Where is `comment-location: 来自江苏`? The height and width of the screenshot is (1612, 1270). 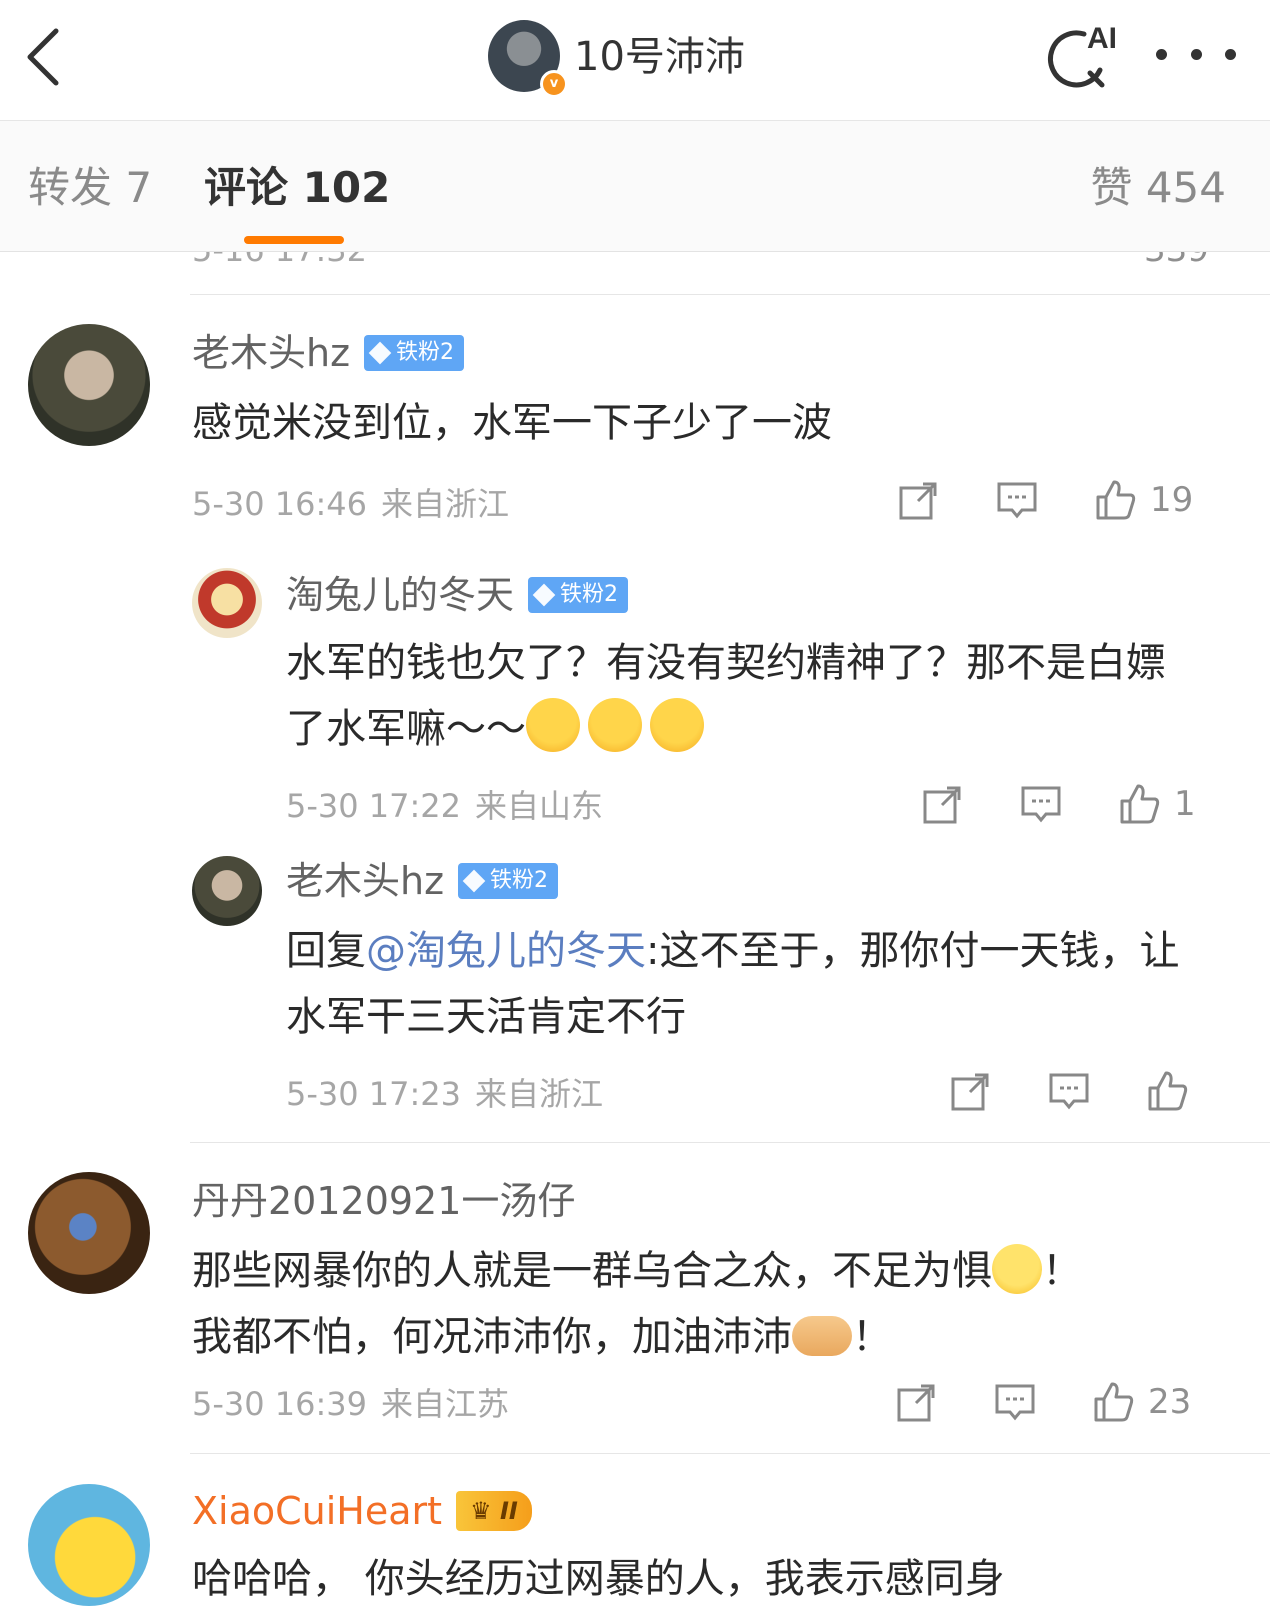 comment-location: 来自江苏 is located at coordinates (445, 1404).